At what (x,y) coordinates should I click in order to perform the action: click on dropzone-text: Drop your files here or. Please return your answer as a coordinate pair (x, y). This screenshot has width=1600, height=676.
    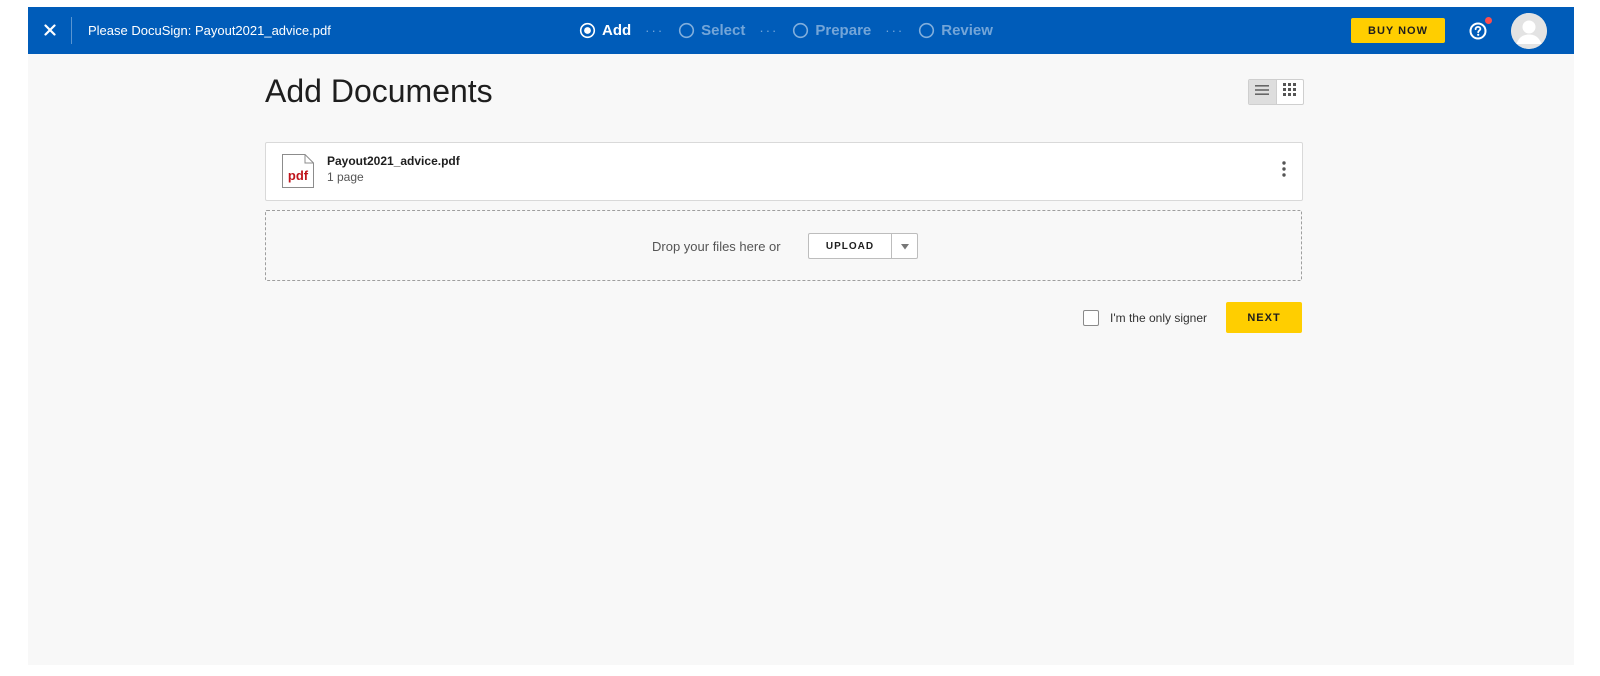
    Looking at the image, I should click on (716, 246).